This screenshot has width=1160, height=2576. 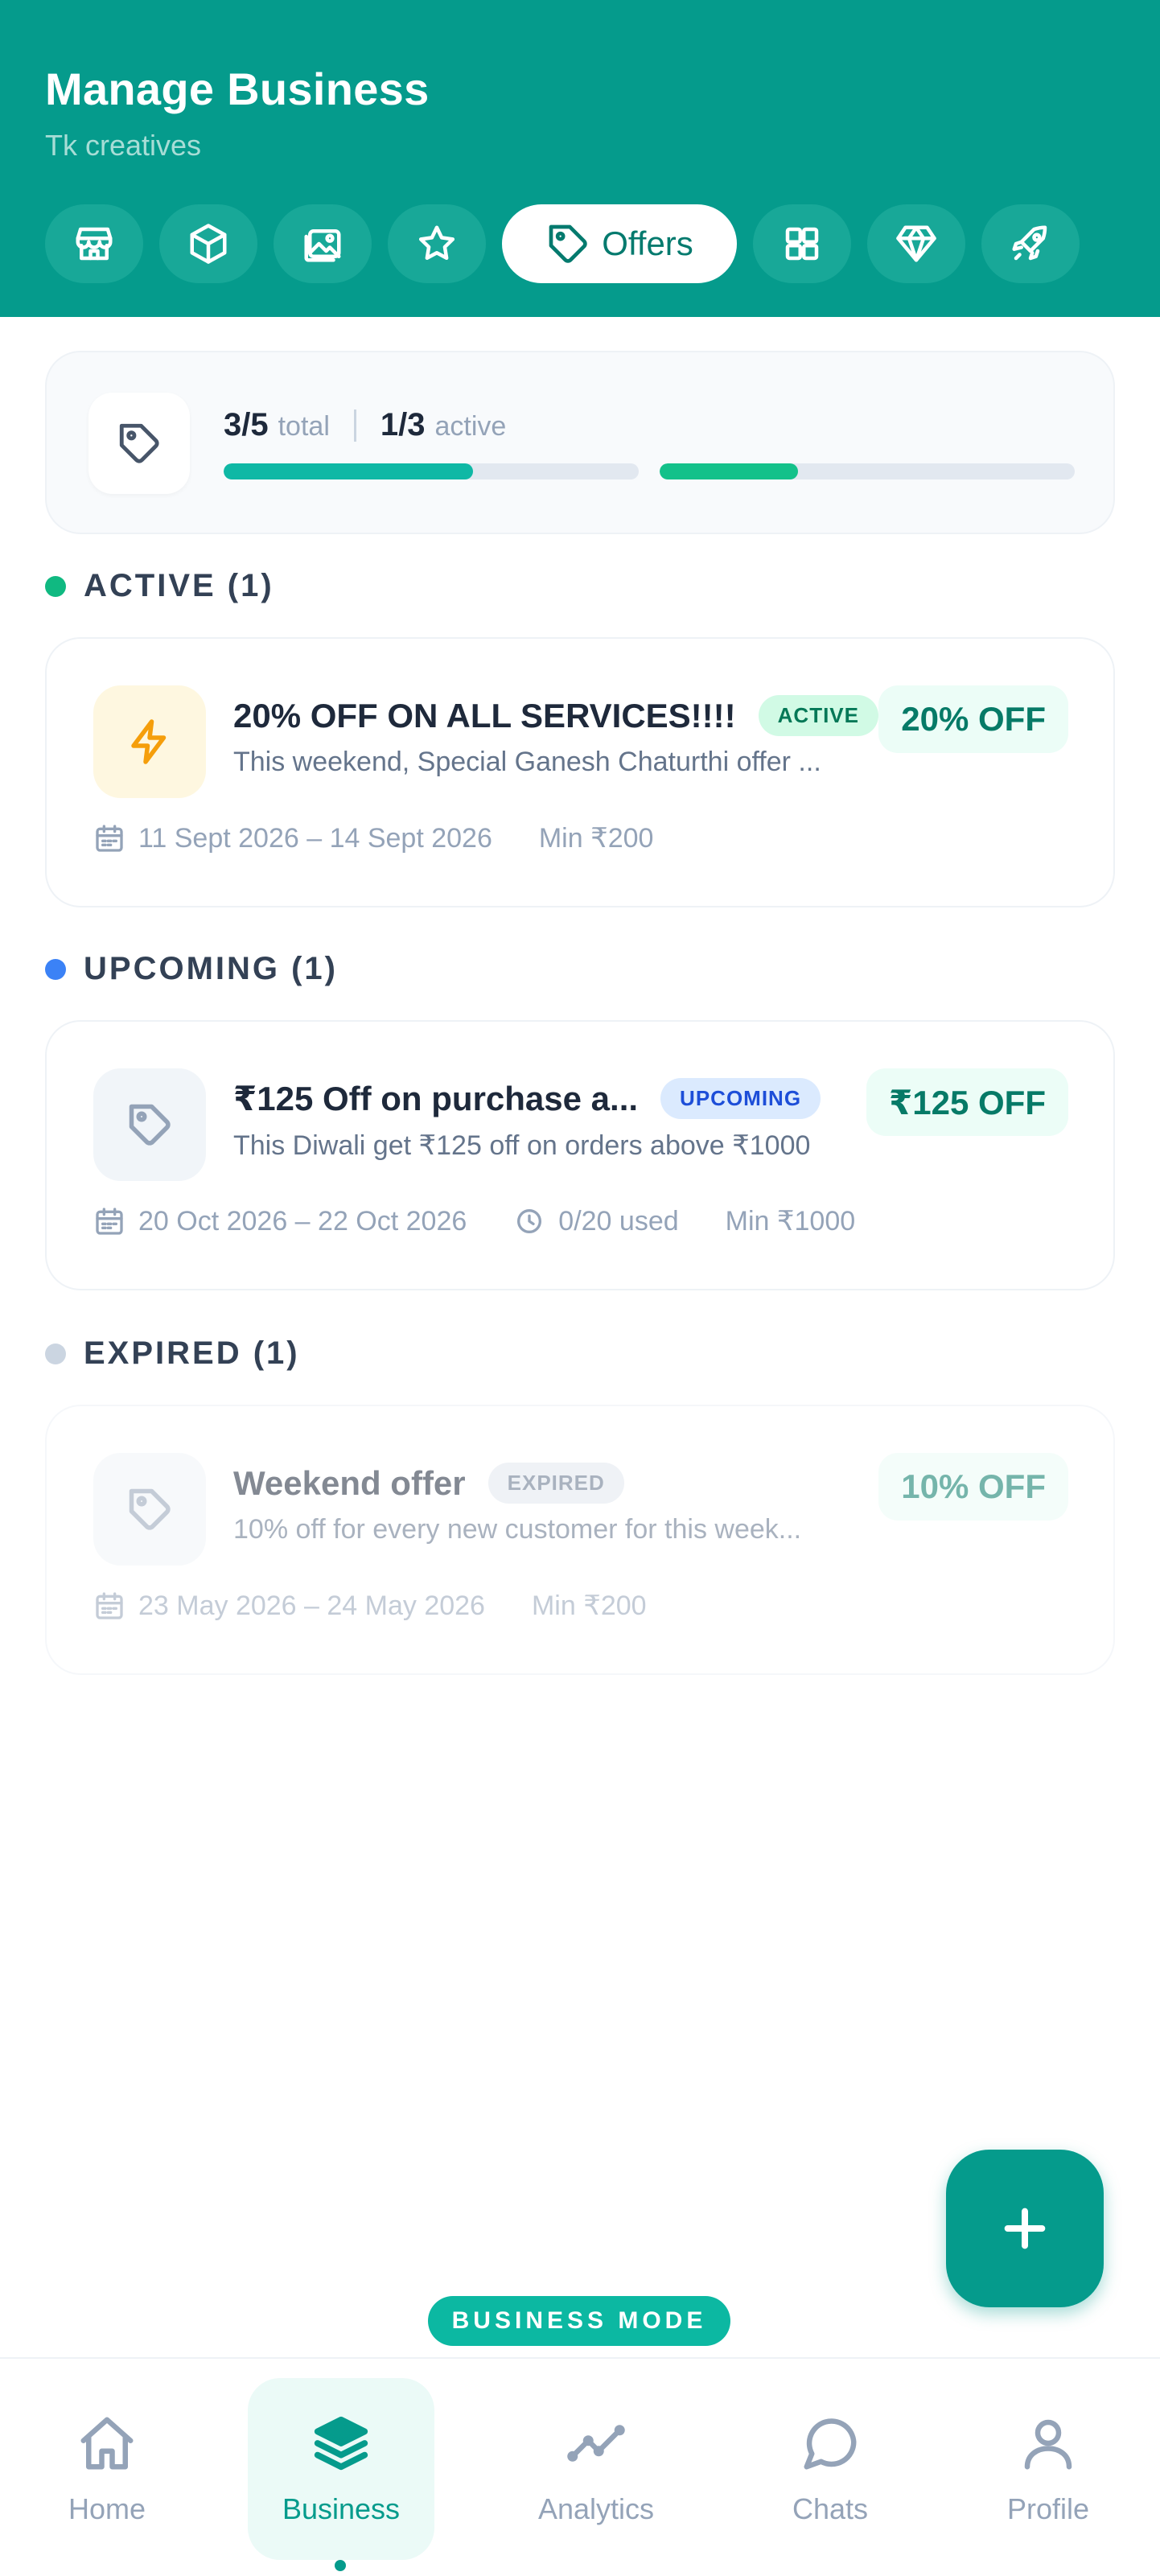 I want to click on discount-badge: 20% OFF, so click(x=973, y=719).